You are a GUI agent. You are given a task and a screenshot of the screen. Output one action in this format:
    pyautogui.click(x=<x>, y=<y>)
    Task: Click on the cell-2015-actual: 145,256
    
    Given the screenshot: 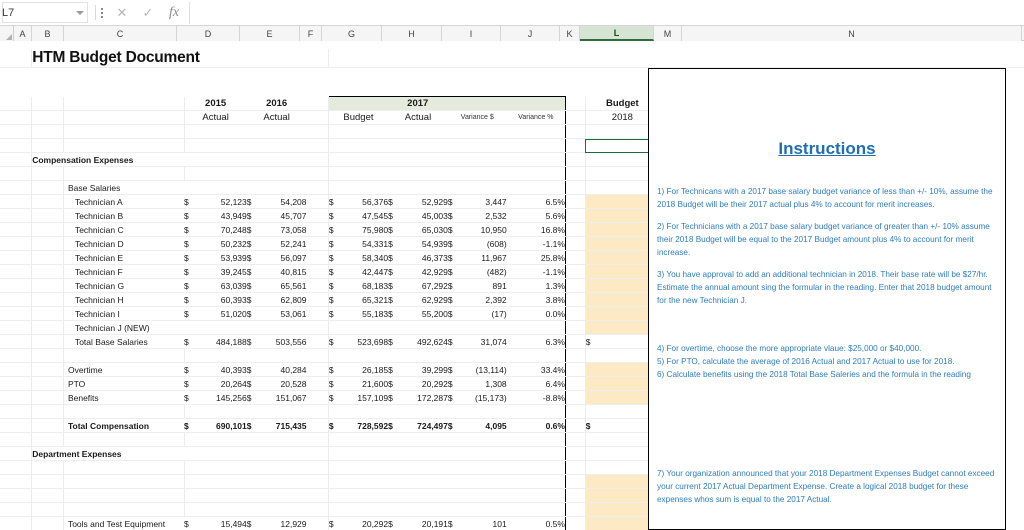 What is the action you would take?
    pyautogui.click(x=223, y=397)
    